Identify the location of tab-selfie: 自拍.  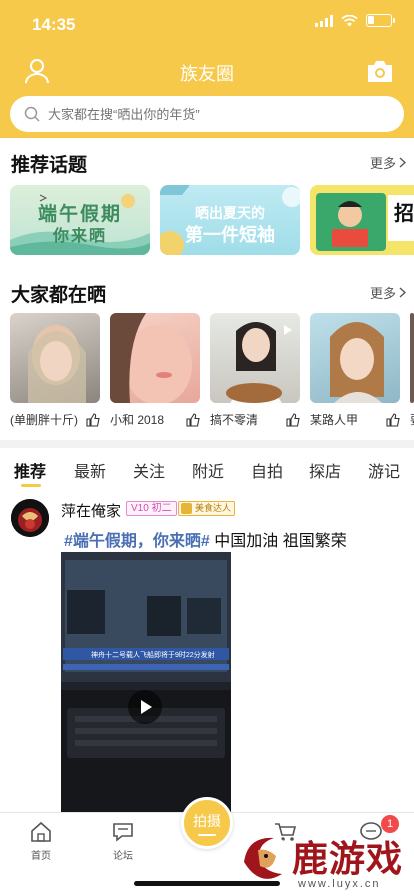
(267, 470).